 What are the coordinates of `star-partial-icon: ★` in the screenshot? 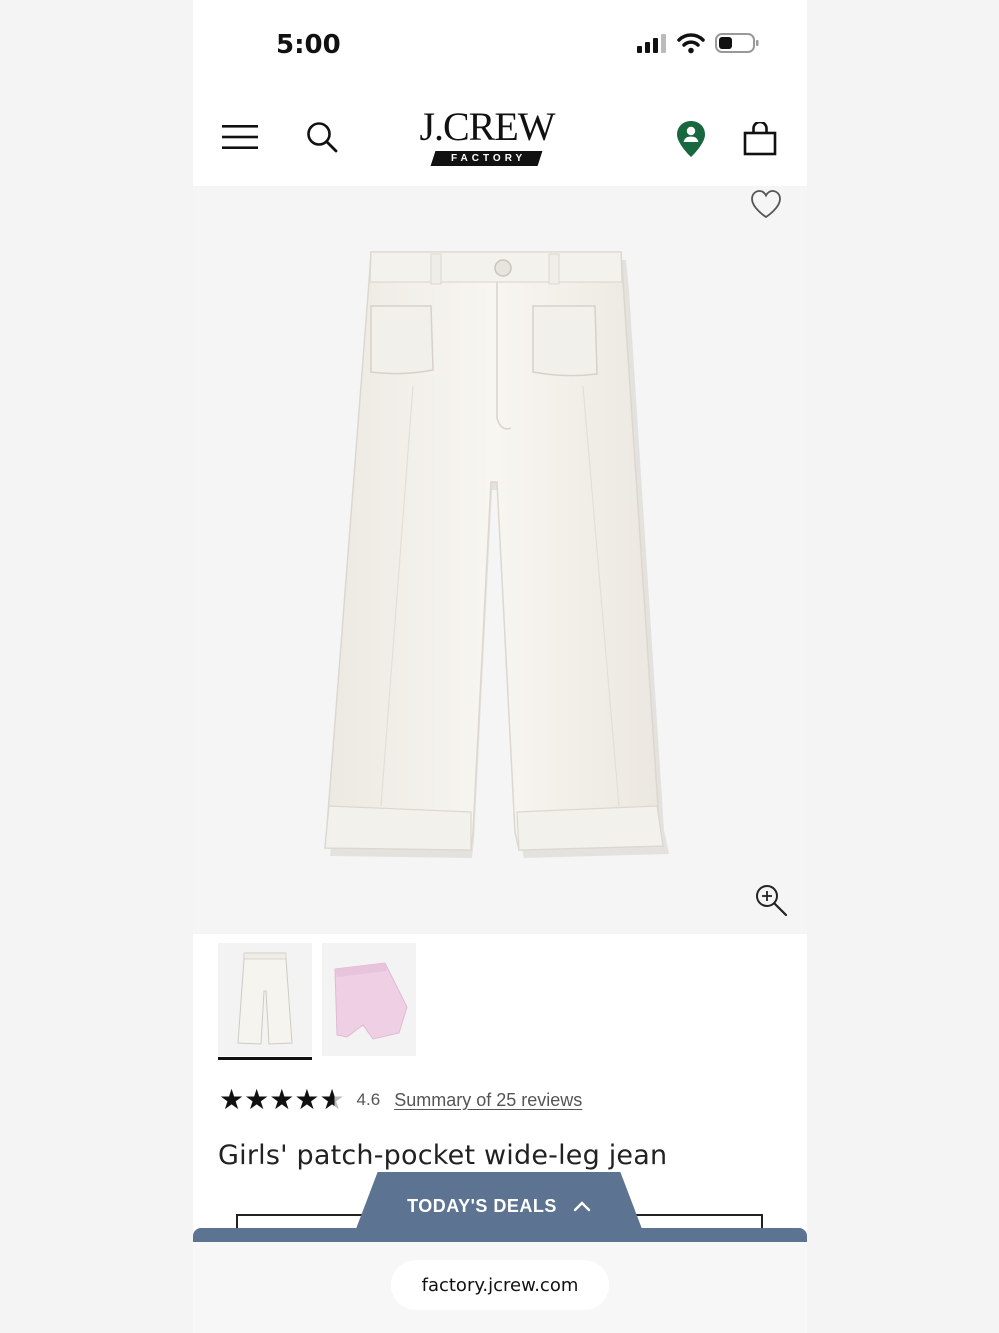 It's located at (332, 1099).